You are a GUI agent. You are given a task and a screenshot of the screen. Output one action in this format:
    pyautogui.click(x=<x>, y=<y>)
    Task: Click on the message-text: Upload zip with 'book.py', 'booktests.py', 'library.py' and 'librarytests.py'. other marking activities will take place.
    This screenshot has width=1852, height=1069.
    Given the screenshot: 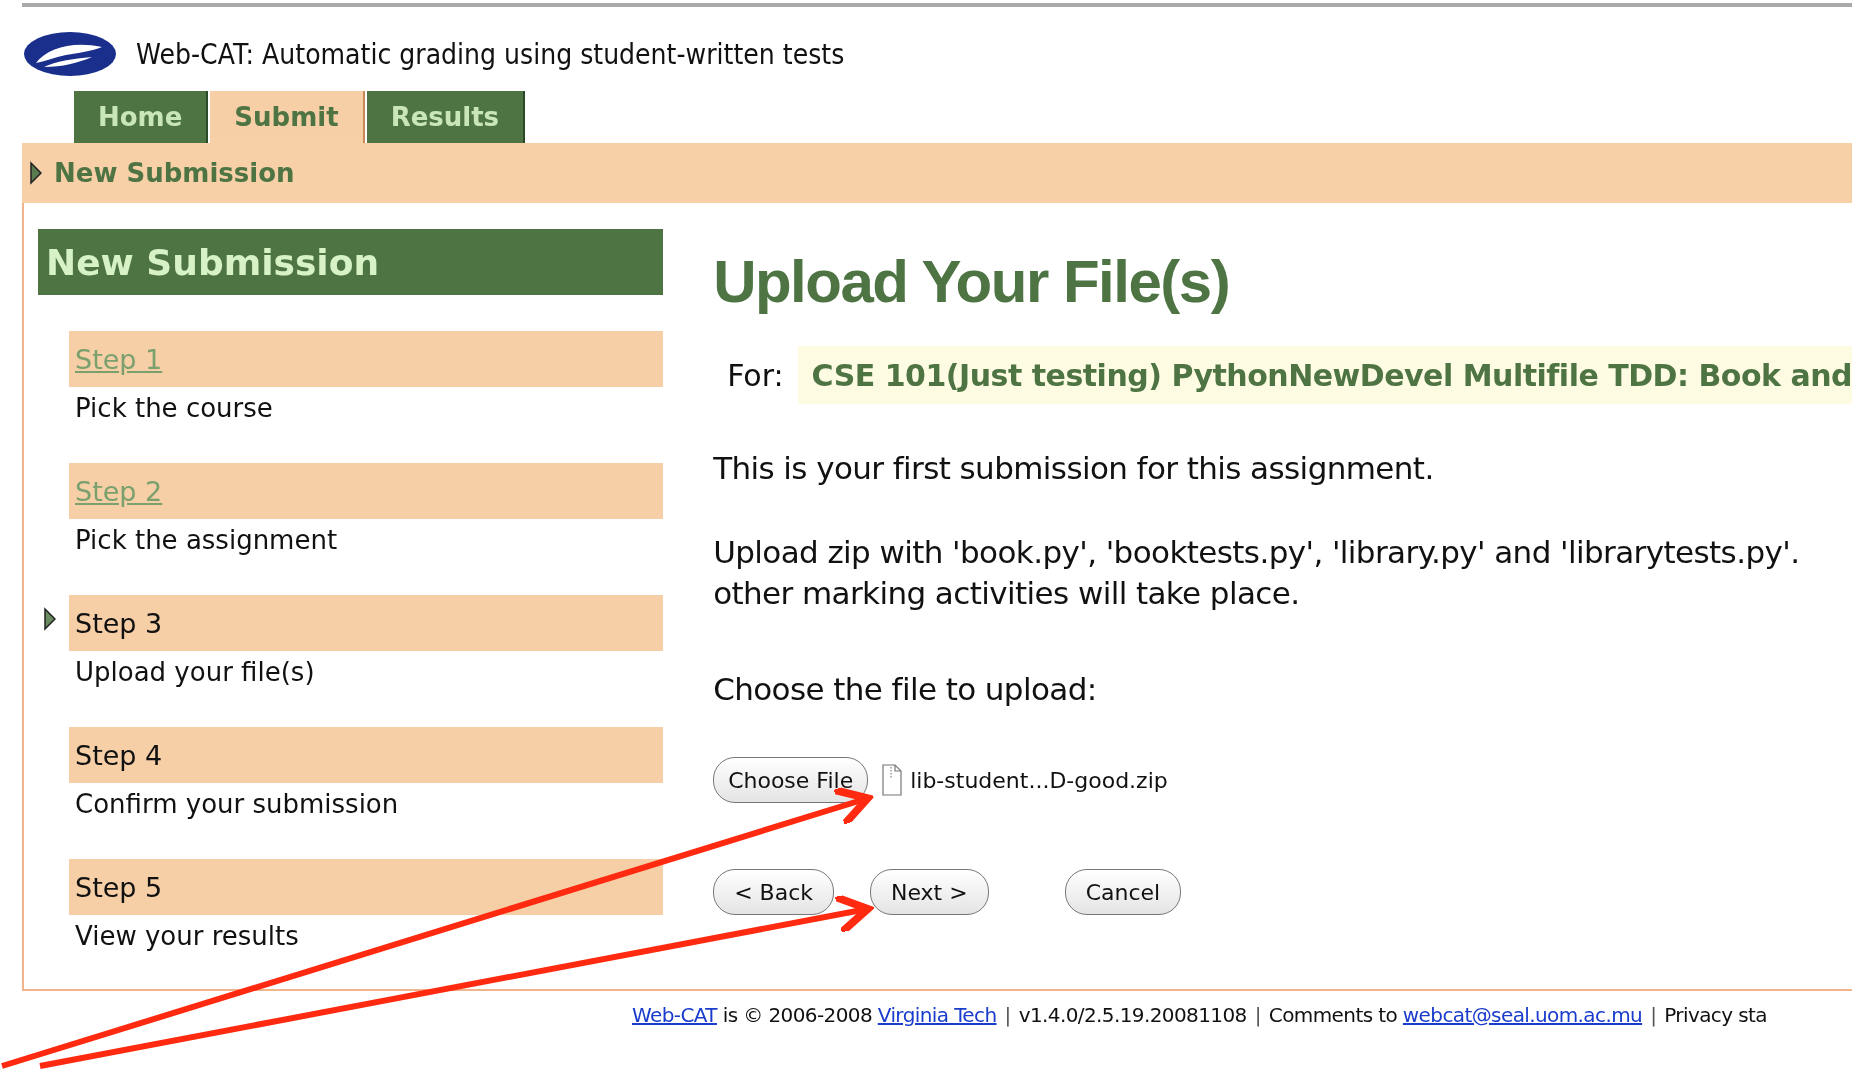 What is the action you would take?
    pyautogui.click(x=1257, y=573)
    